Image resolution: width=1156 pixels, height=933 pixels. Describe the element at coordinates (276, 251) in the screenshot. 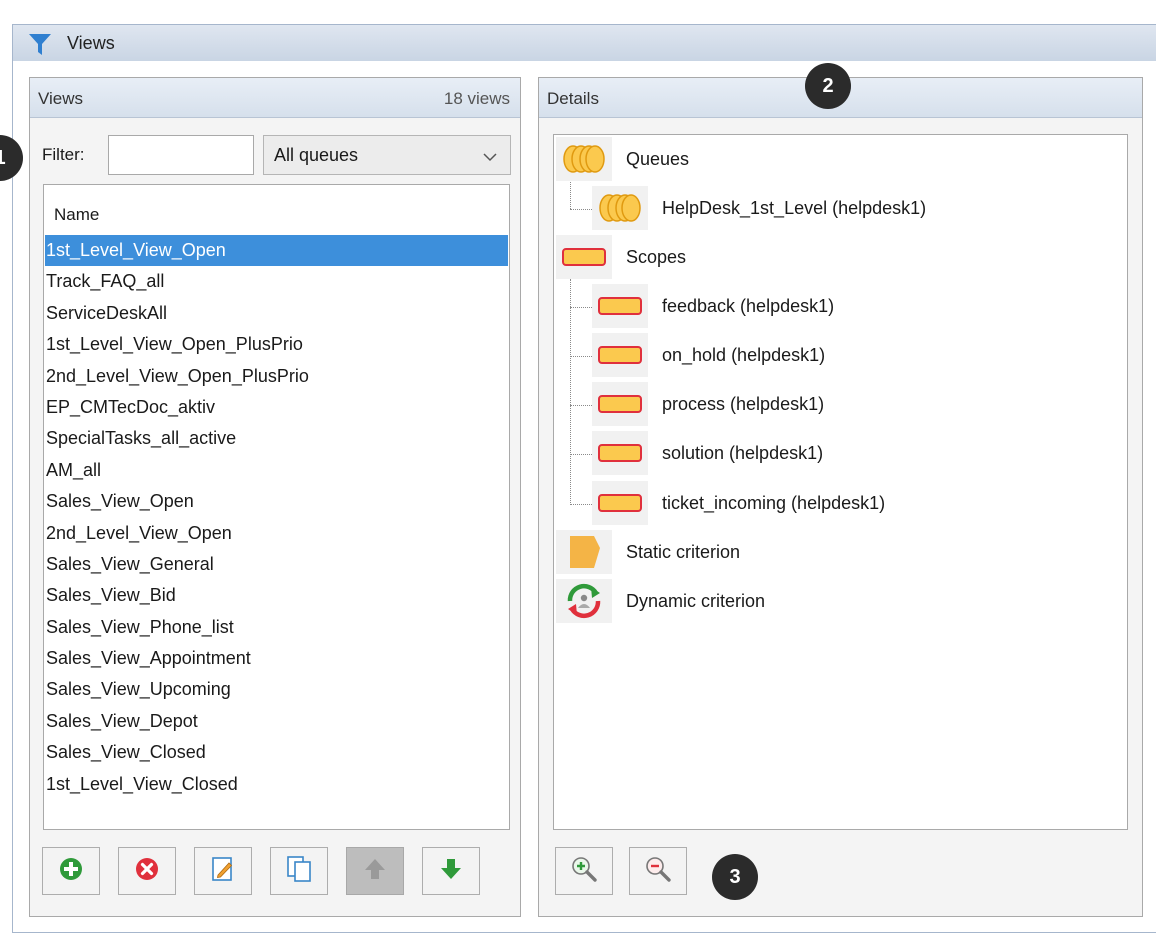

I see `list-item: 1st_Level_View_Open` at that location.